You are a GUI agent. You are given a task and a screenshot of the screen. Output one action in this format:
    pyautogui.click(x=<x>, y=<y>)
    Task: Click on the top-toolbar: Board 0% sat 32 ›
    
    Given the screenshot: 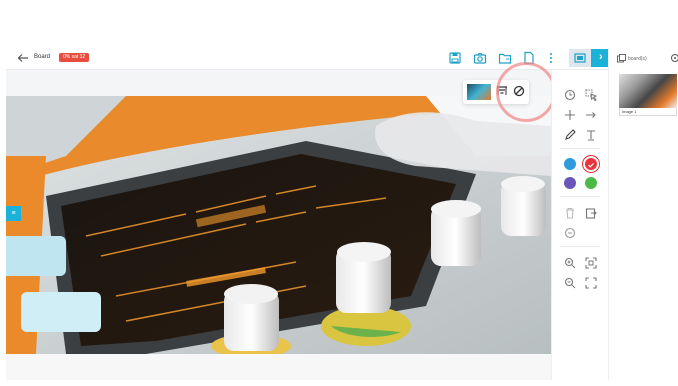 What is the action you would take?
    pyautogui.click(x=309, y=59)
    